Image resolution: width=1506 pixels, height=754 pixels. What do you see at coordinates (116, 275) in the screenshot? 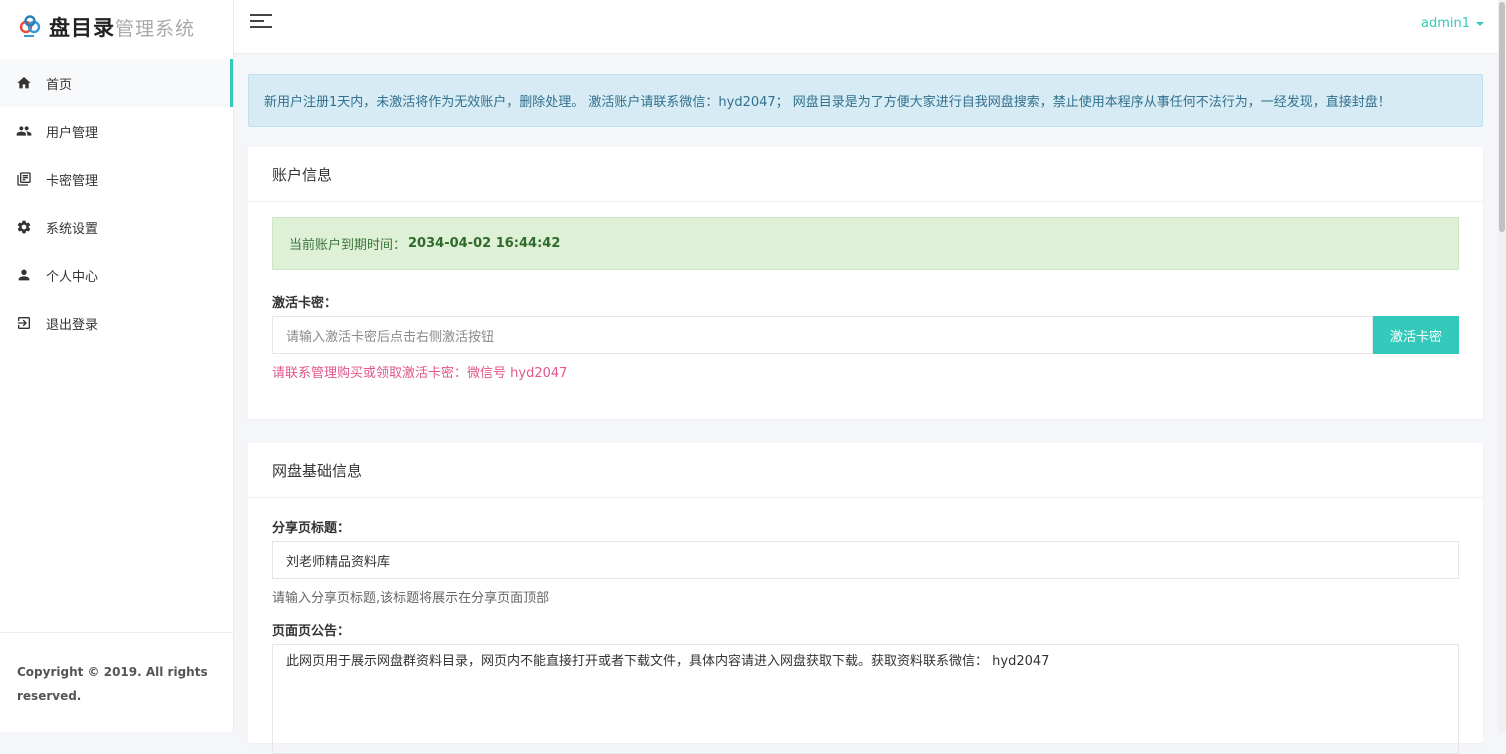
I see `sidebar-item-profile: 个人中心` at bounding box center [116, 275].